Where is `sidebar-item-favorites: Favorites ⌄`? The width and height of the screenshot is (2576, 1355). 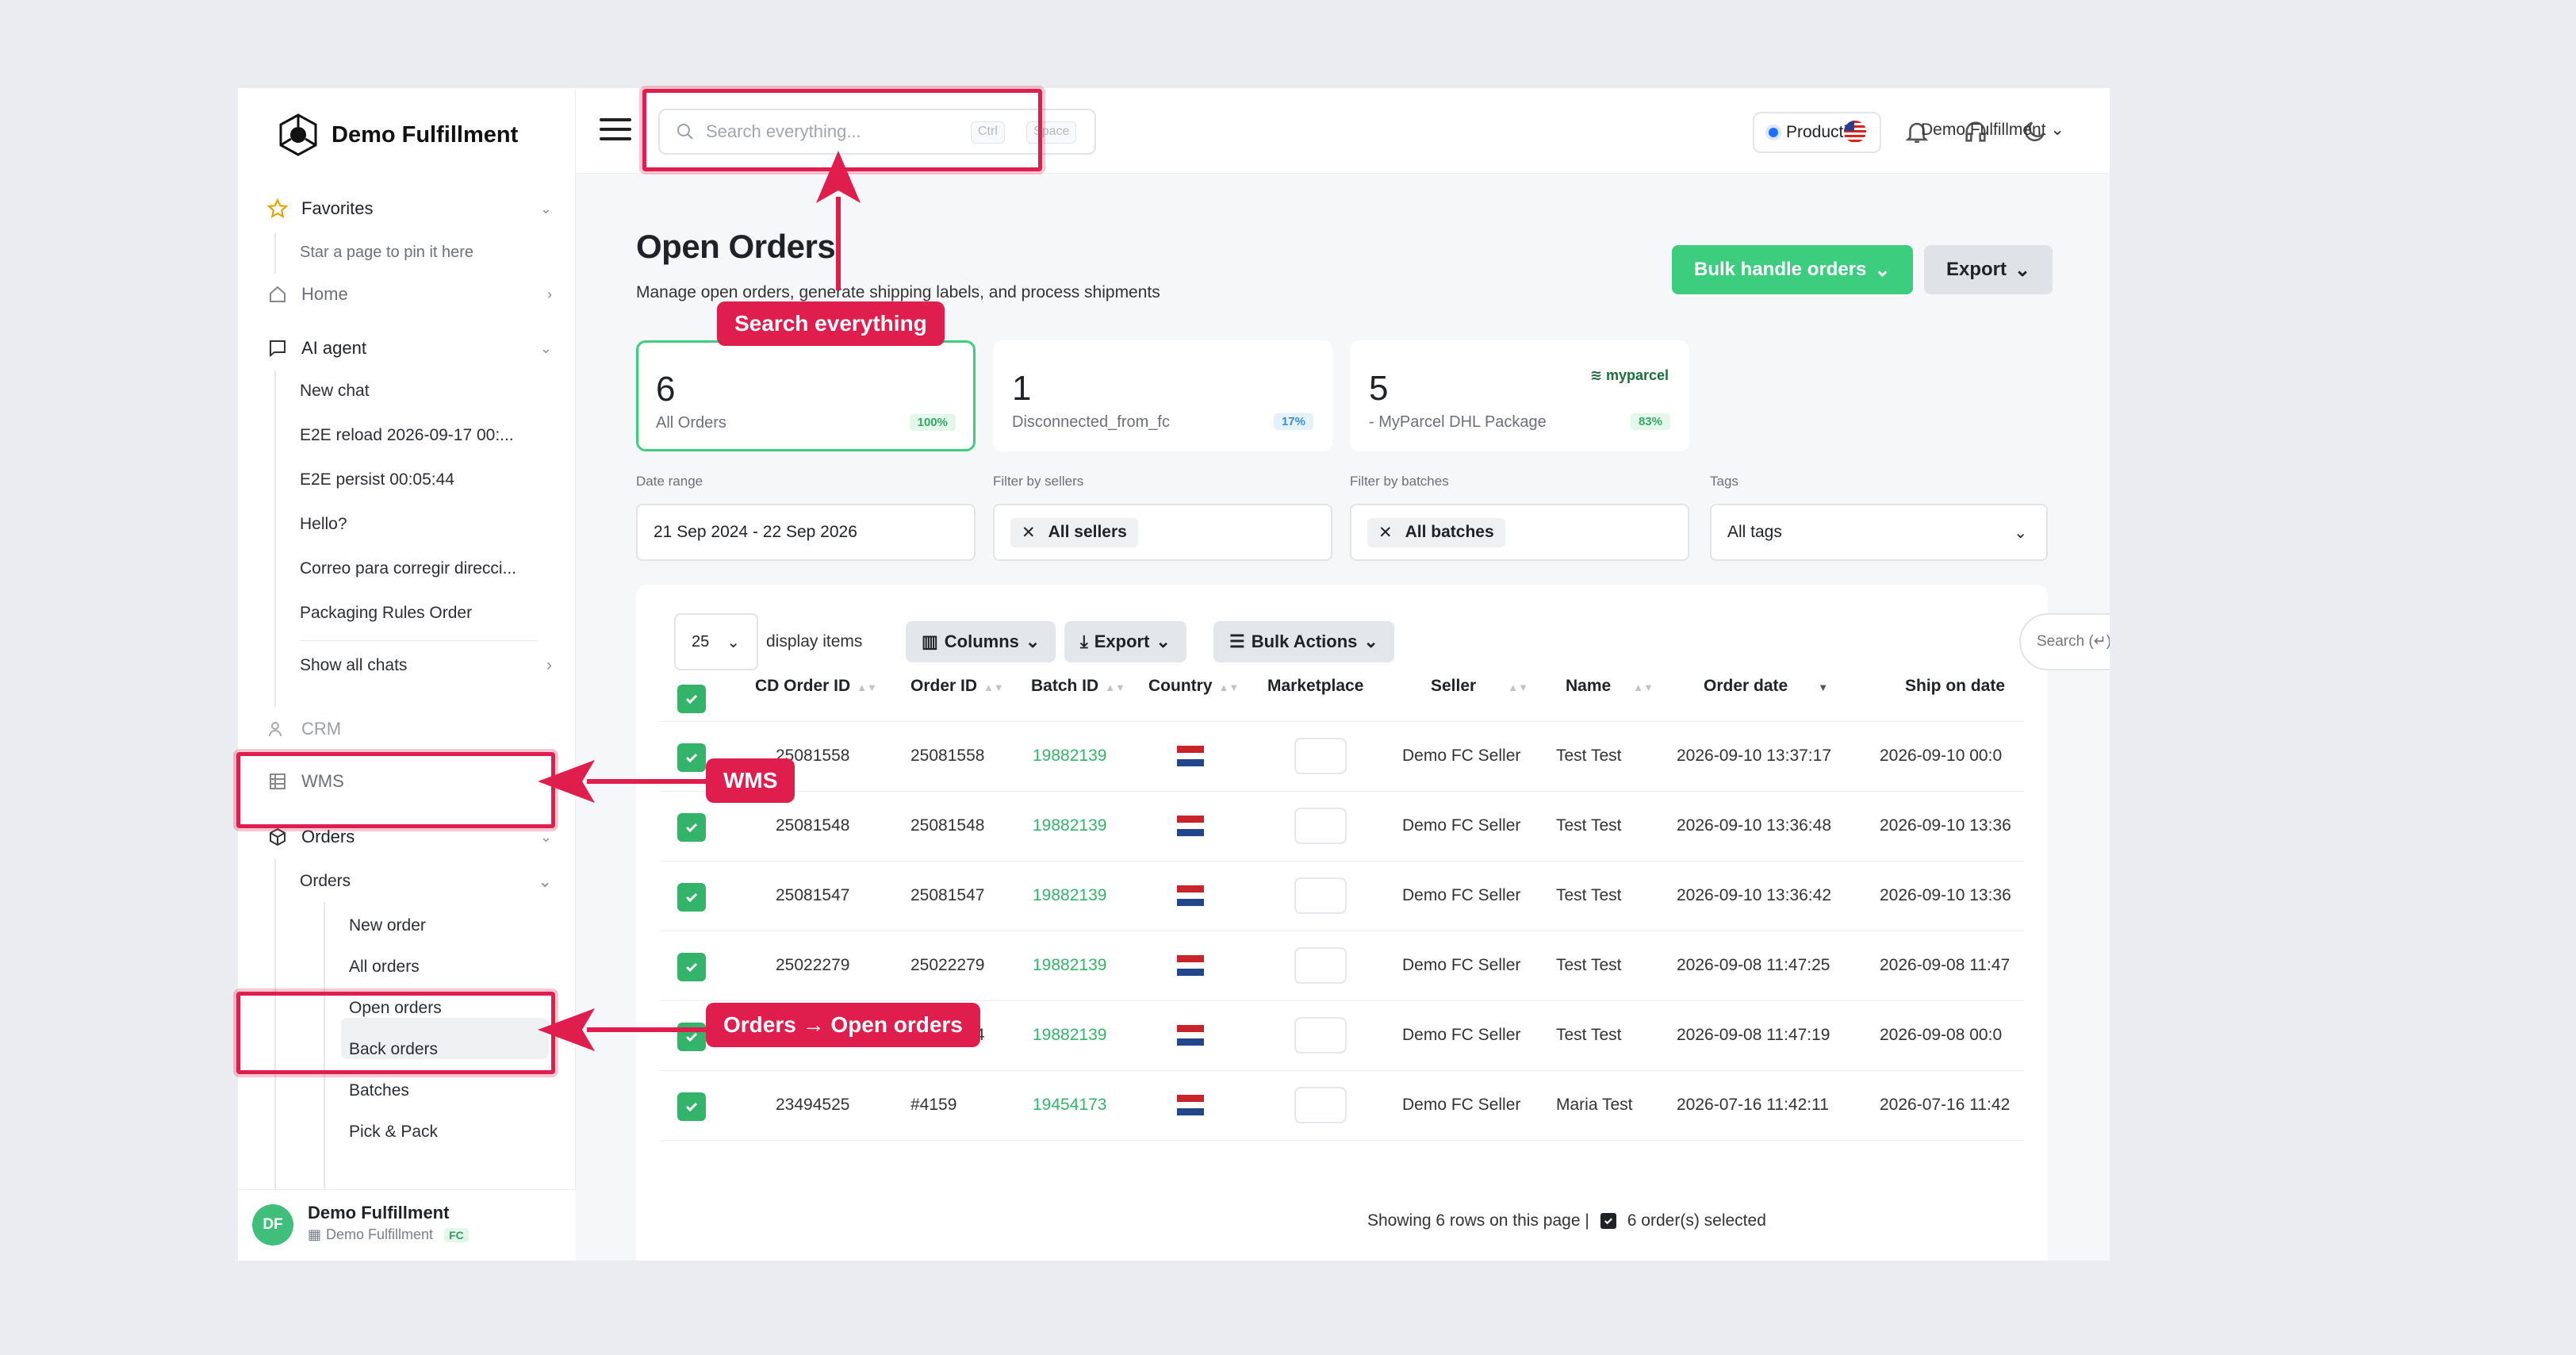 sidebar-item-favorites: Favorites ⌄ is located at coordinates (409, 209).